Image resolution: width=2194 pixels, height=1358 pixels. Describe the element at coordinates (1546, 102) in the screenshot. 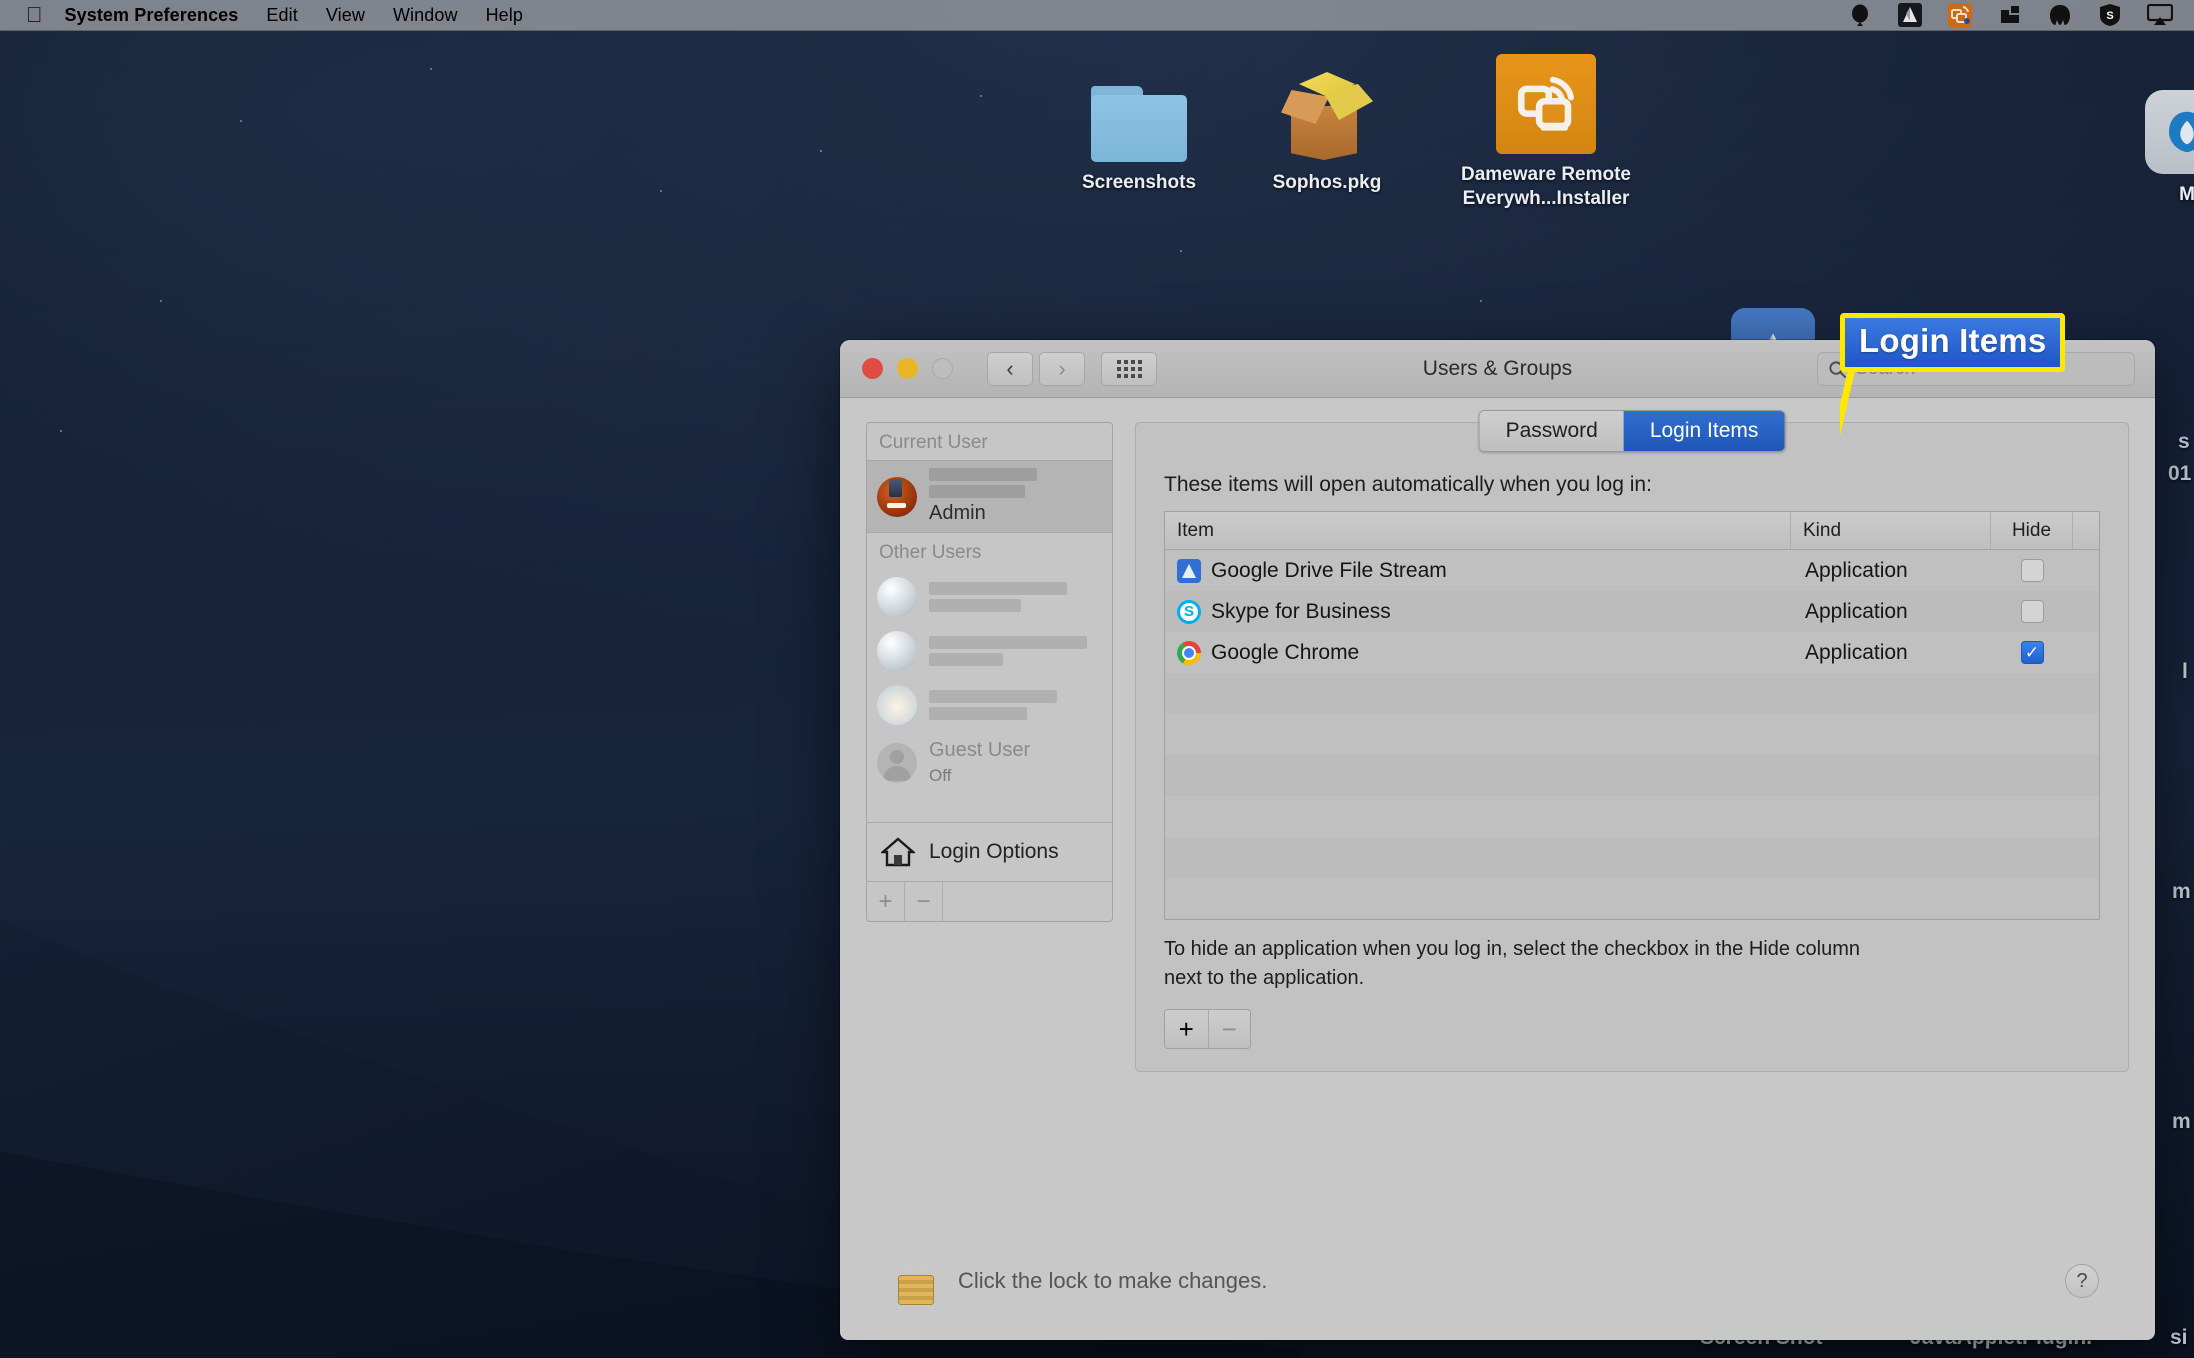

I see `dameware-icon` at that location.